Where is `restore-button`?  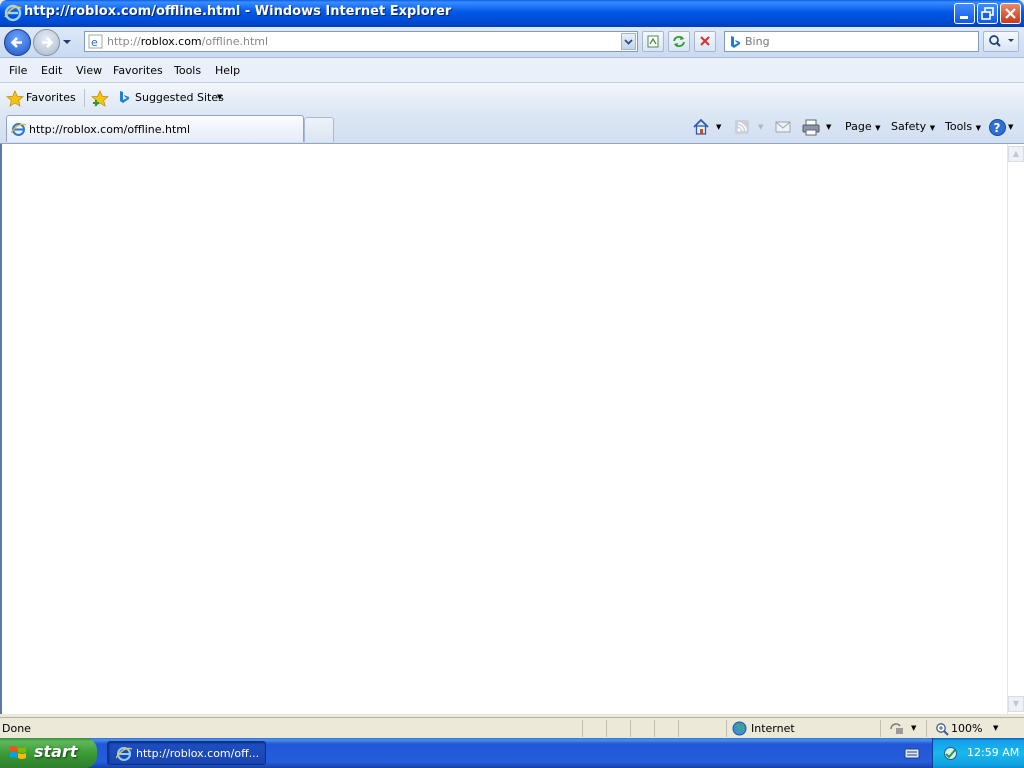
restore-button is located at coordinates (987, 13).